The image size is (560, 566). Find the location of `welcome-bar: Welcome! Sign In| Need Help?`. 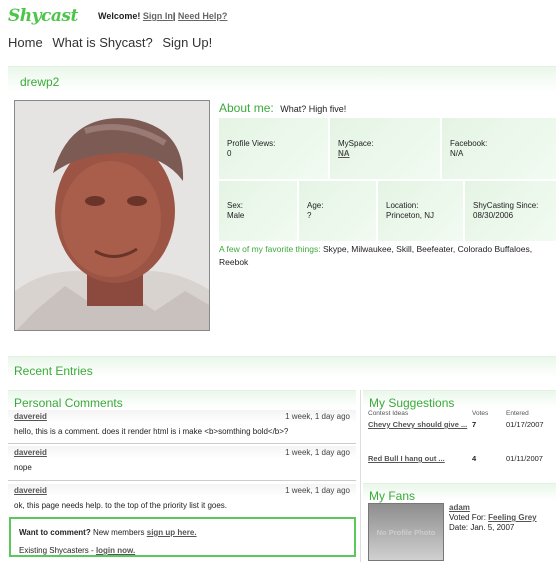

welcome-bar: Welcome! Sign In| Need Help? is located at coordinates (162, 16).